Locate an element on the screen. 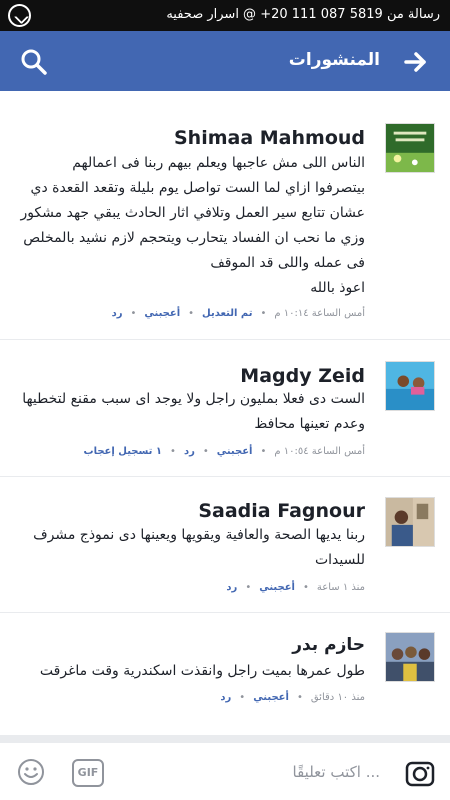 Image resolution: width=450 pixels, height=800 pixels. comment-author: Magdy Zeid is located at coordinates (302, 376).